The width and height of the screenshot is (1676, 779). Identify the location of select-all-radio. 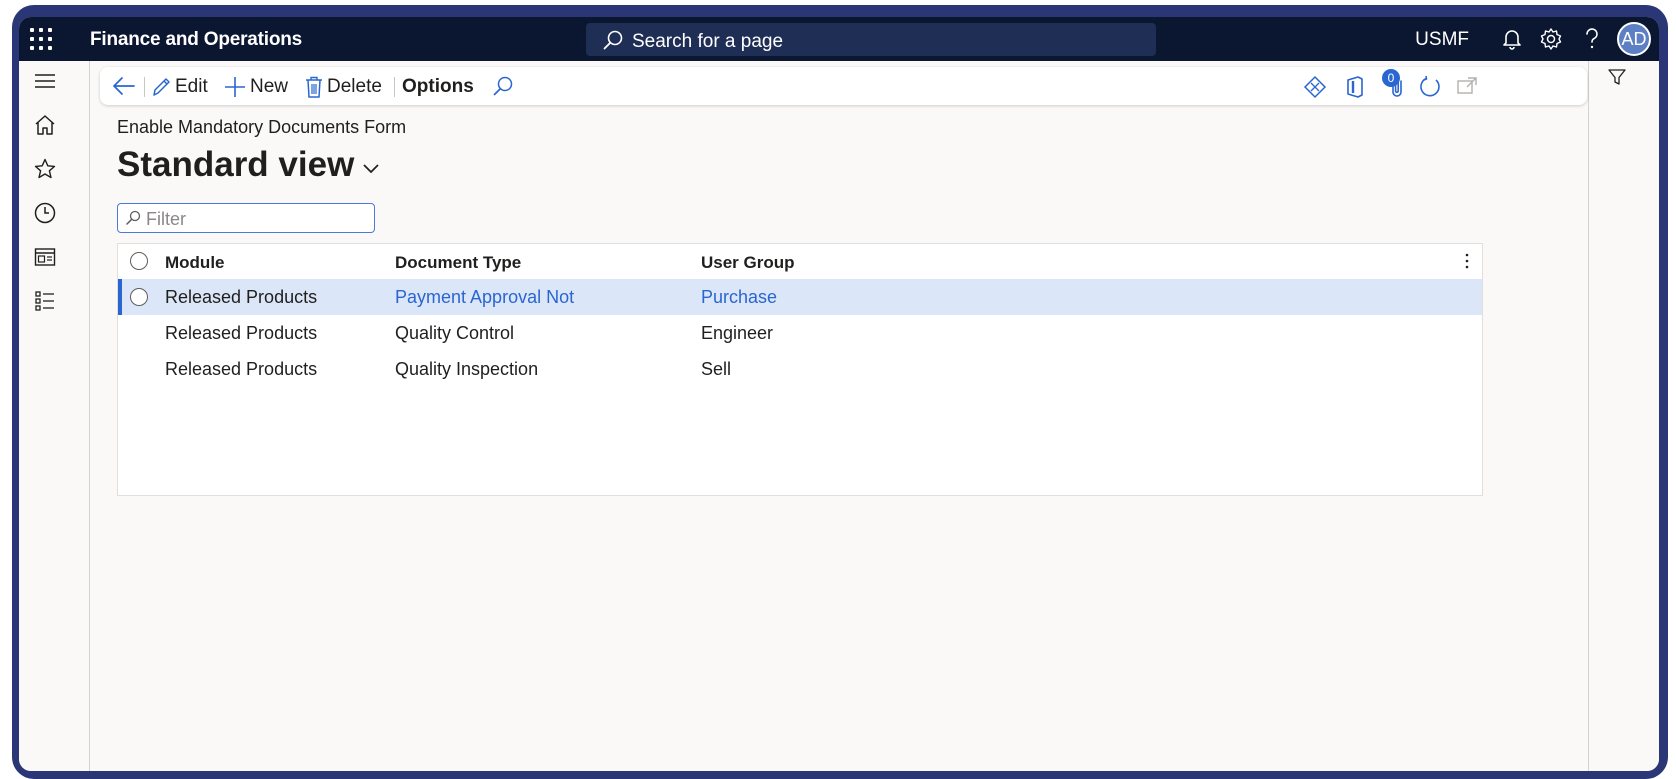
(139, 261).